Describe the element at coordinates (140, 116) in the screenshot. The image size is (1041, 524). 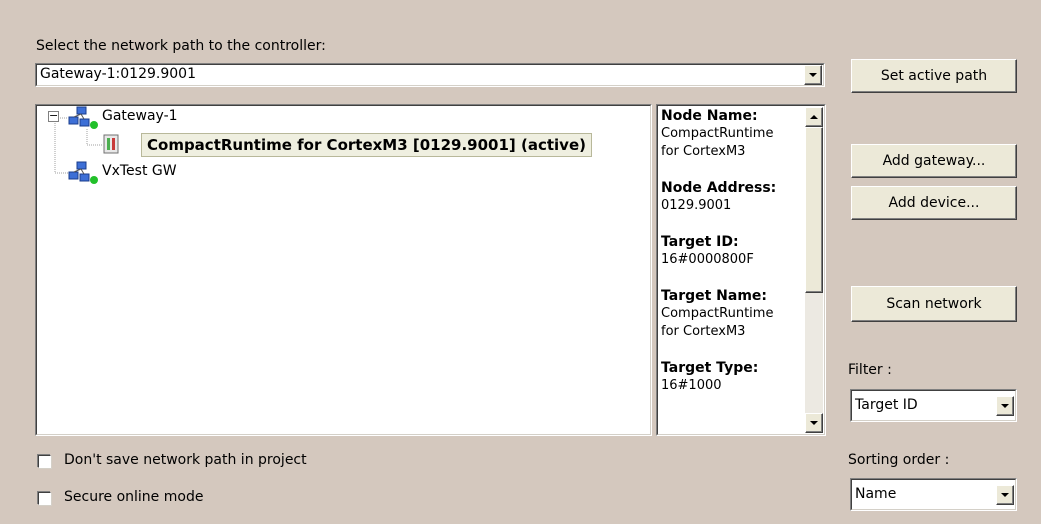
I see `tree-item-gateway-1: Gateway-1` at that location.